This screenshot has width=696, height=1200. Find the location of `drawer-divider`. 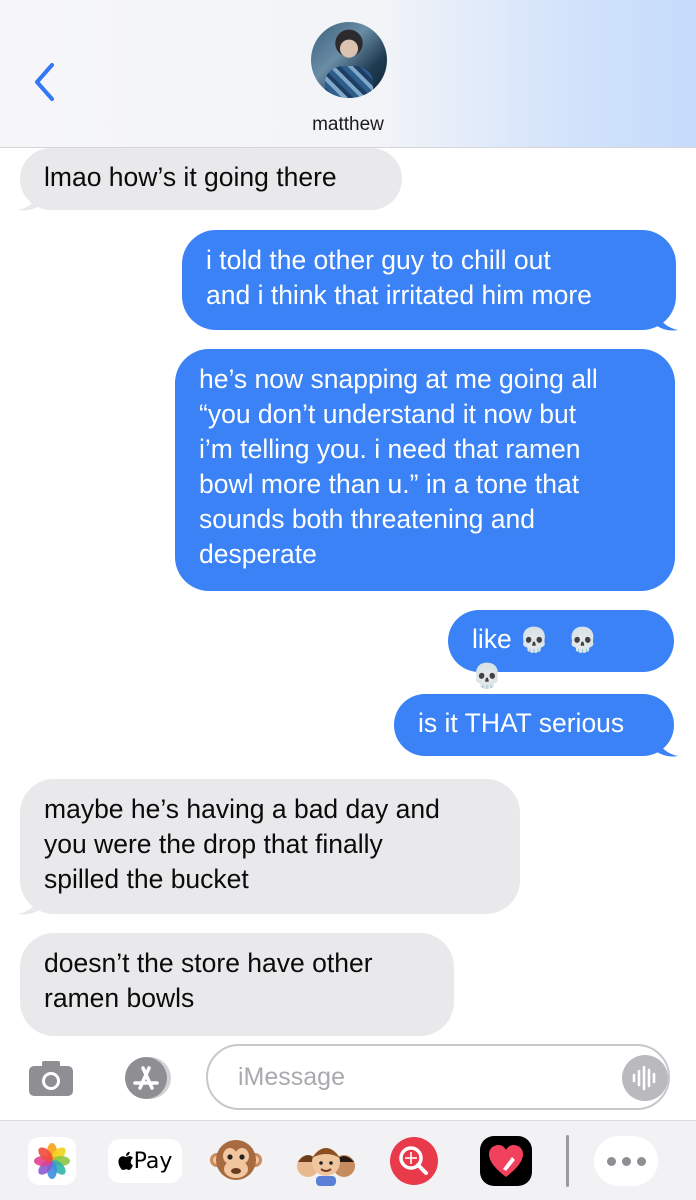

drawer-divider is located at coordinates (567, 1161).